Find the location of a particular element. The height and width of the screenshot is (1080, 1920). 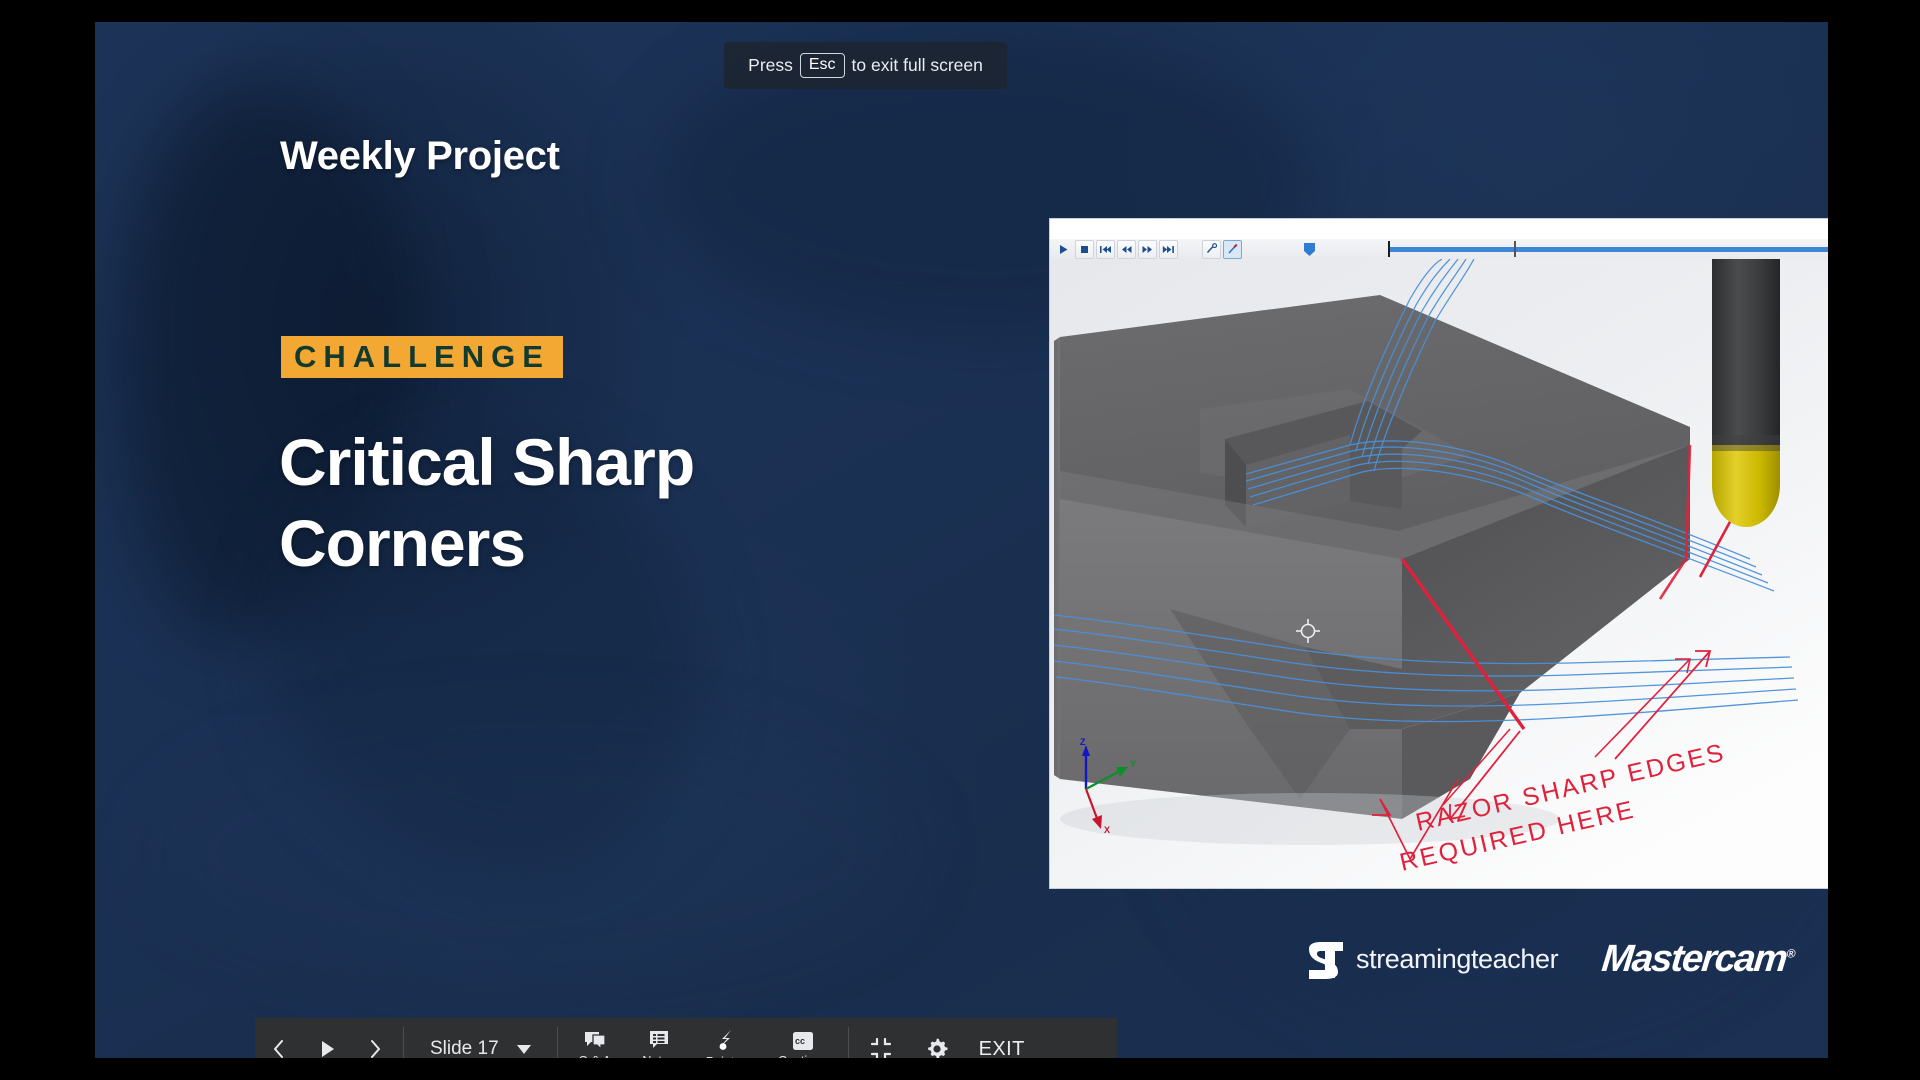

qa-icon is located at coordinates (595, 1041).